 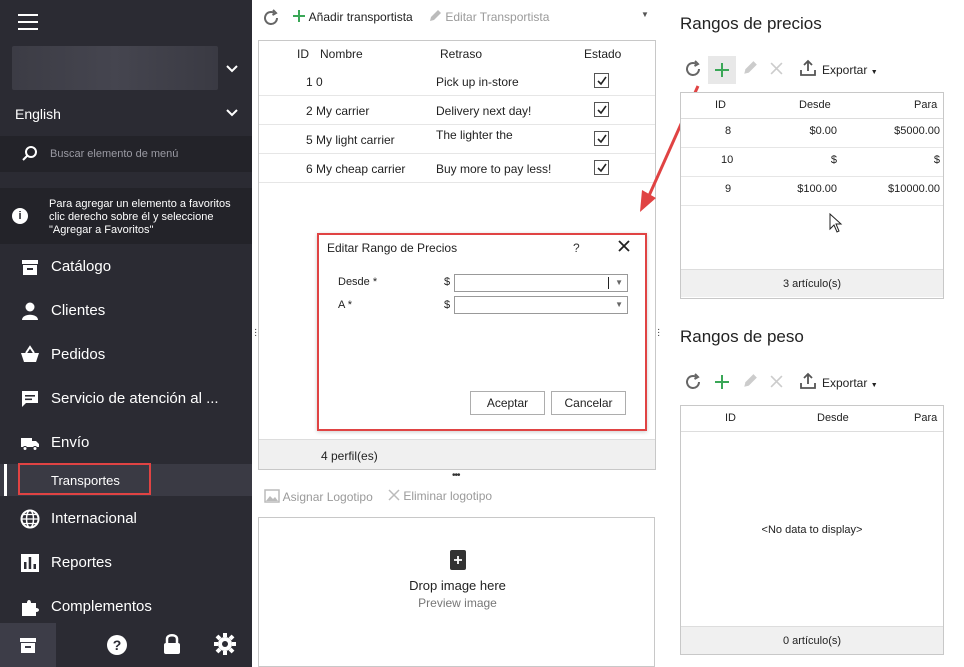 I want to click on highlight-box, so click(x=84, y=479).